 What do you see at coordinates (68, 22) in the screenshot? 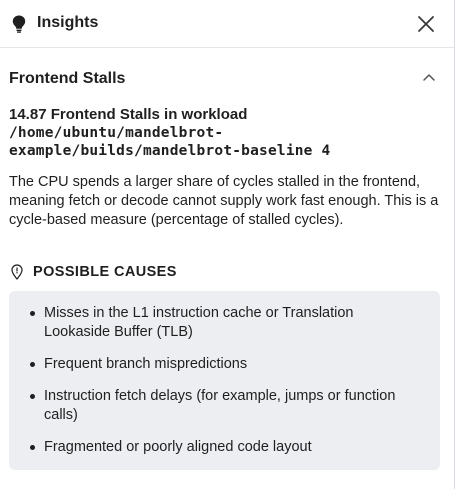
I see `panel-title: Insights` at bounding box center [68, 22].